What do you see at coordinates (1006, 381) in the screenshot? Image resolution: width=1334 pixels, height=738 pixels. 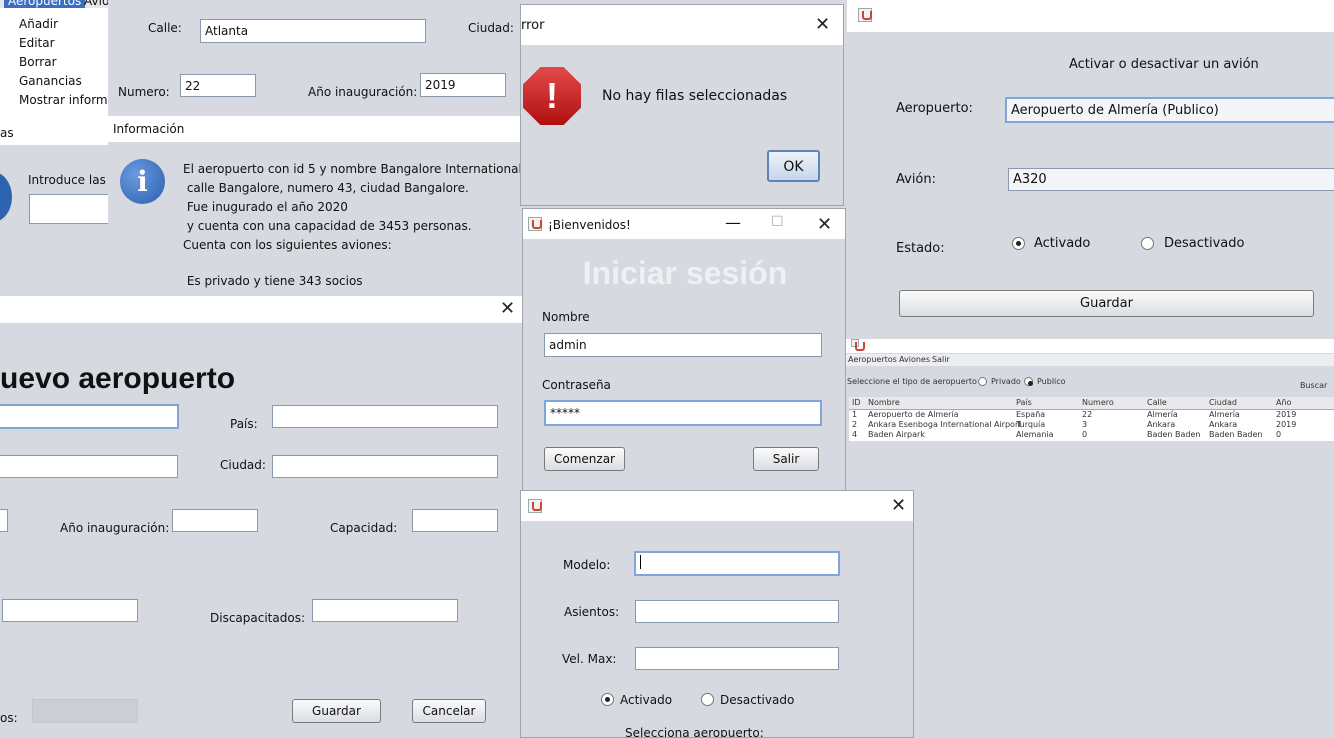 I see `privado-label: Privado` at bounding box center [1006, 381].